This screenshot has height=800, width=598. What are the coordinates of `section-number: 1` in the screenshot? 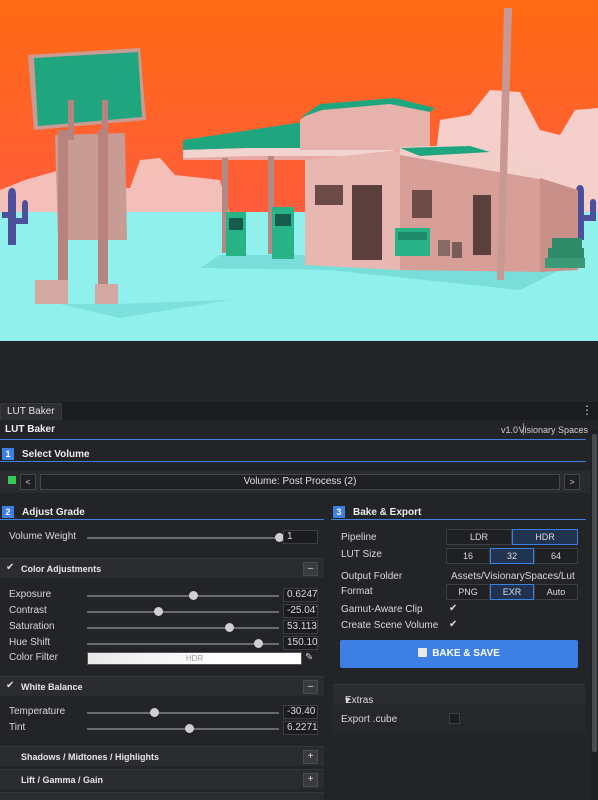 It's located at (8, 454).